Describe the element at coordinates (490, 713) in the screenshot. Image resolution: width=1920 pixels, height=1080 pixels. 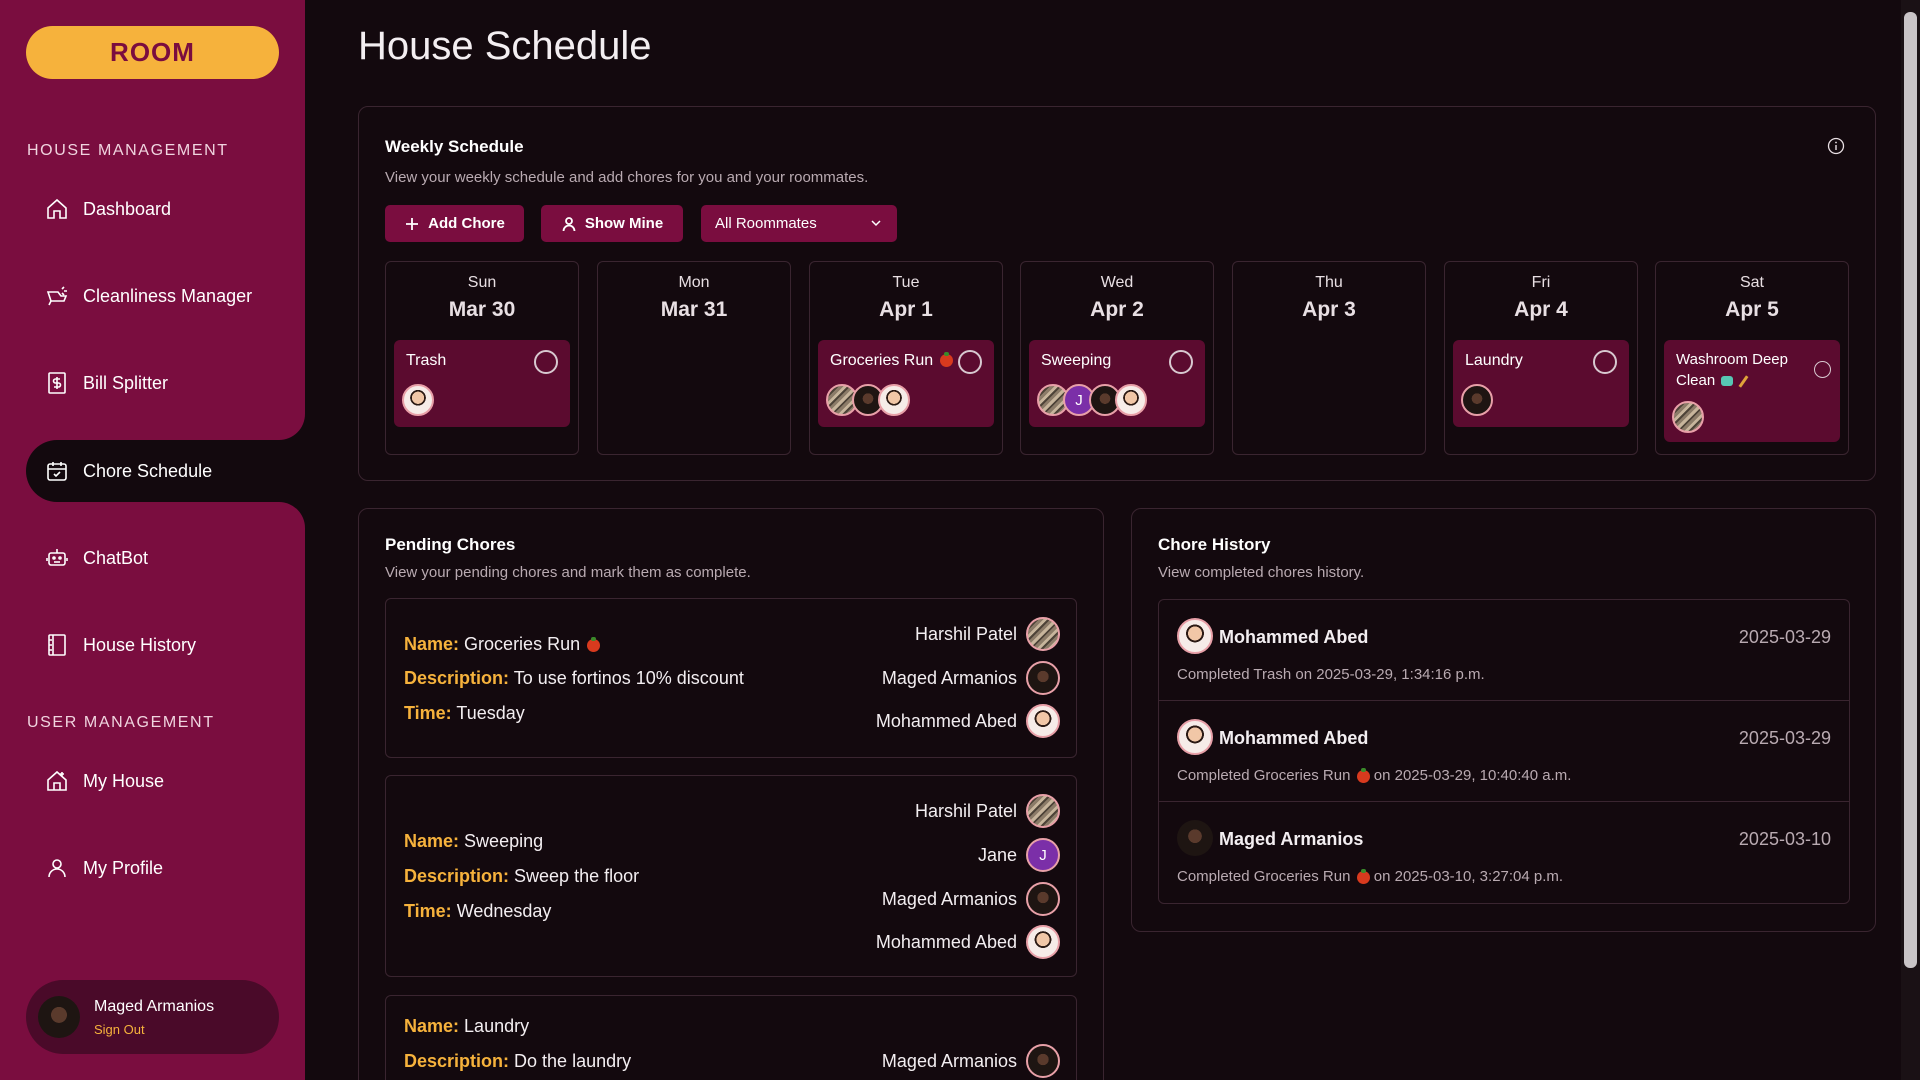
I see `chore-time: Tuesday` at that location.